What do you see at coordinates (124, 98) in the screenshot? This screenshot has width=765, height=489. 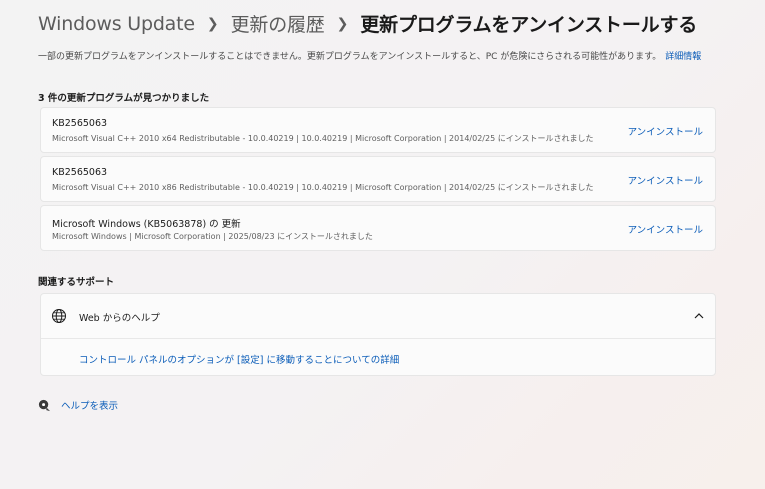 I see `updates-count-heading: 3 件の更新プログラムが見つかりました` at bounding box center [124, 98].